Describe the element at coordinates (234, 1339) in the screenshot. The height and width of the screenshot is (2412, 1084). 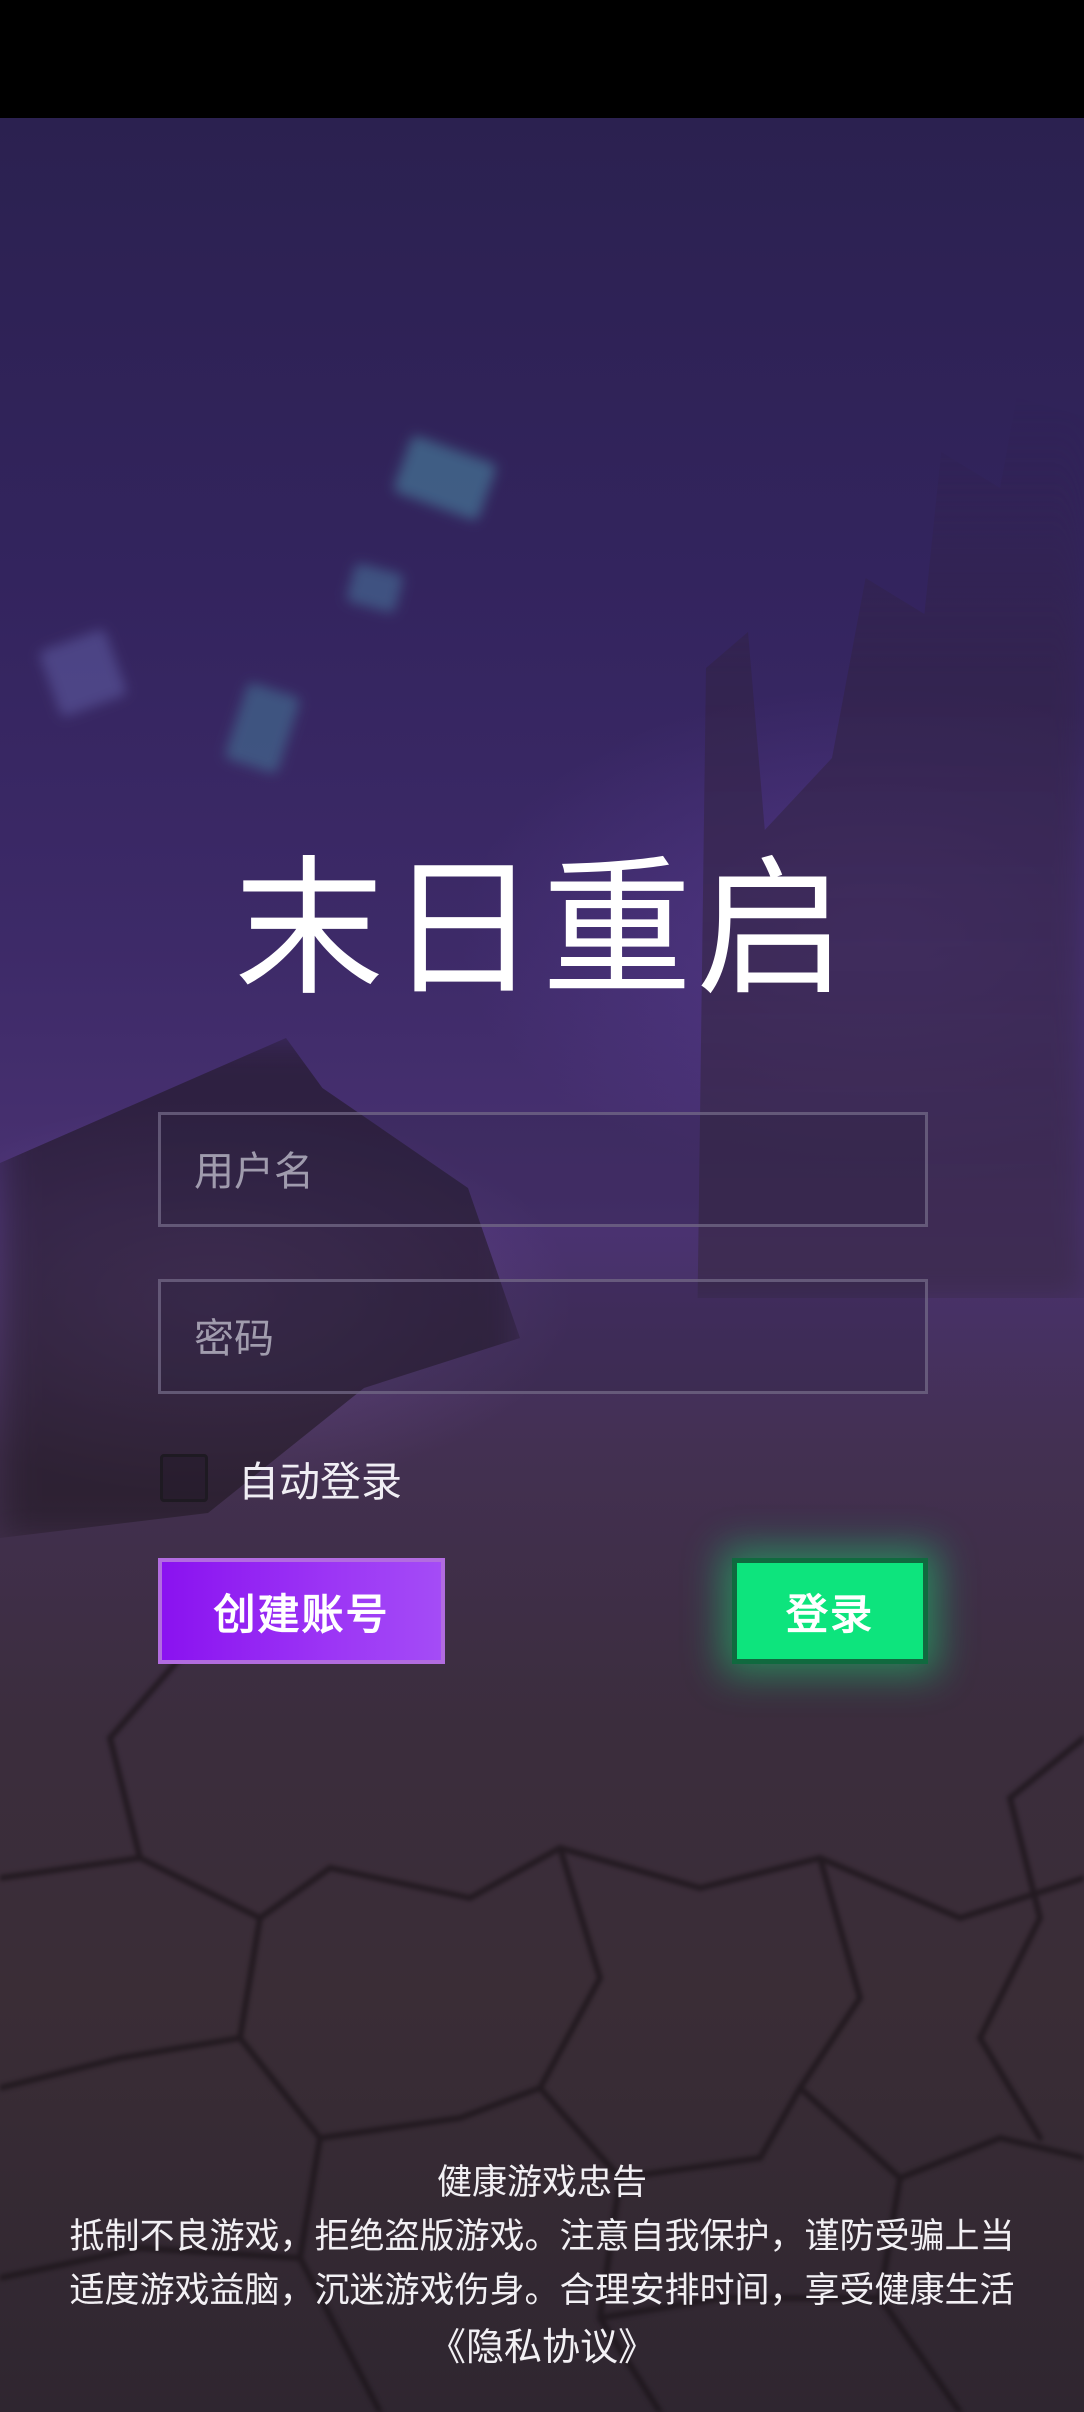
I see `password-placeholder: 密码` at that location.